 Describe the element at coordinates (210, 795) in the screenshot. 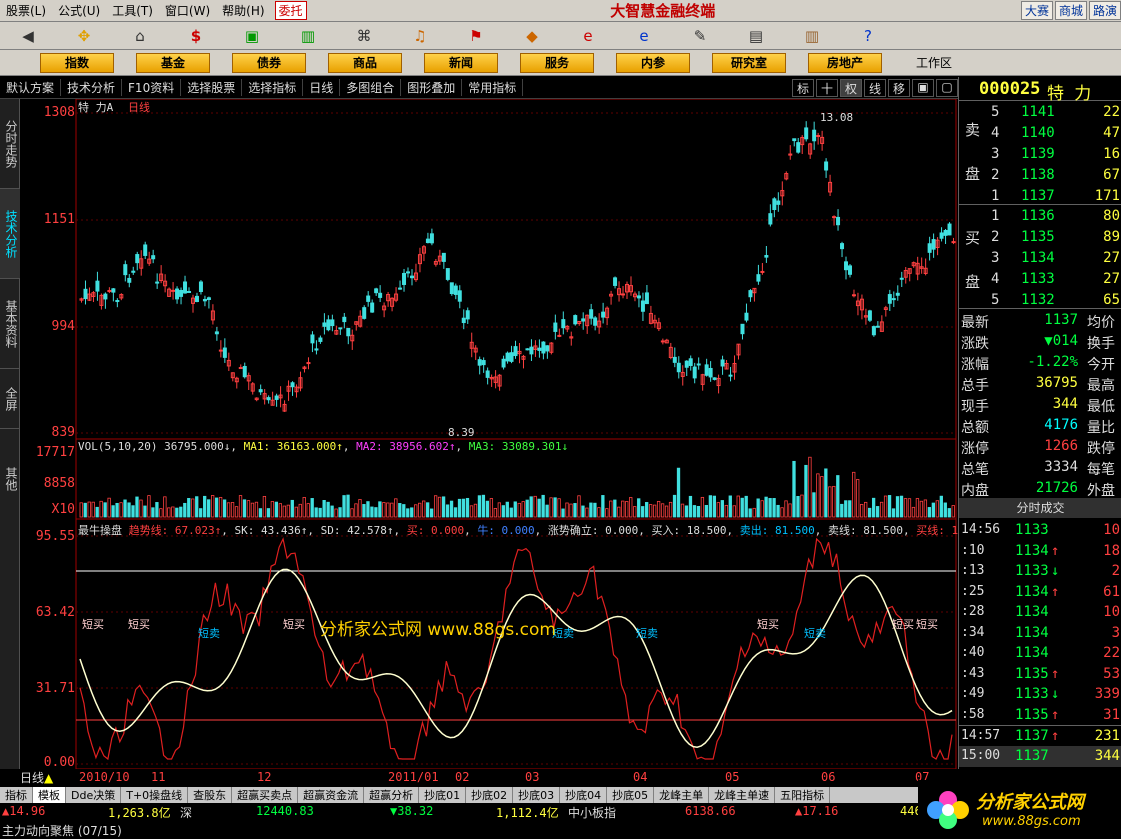

I see `formula-tab: 查股东` at that location.